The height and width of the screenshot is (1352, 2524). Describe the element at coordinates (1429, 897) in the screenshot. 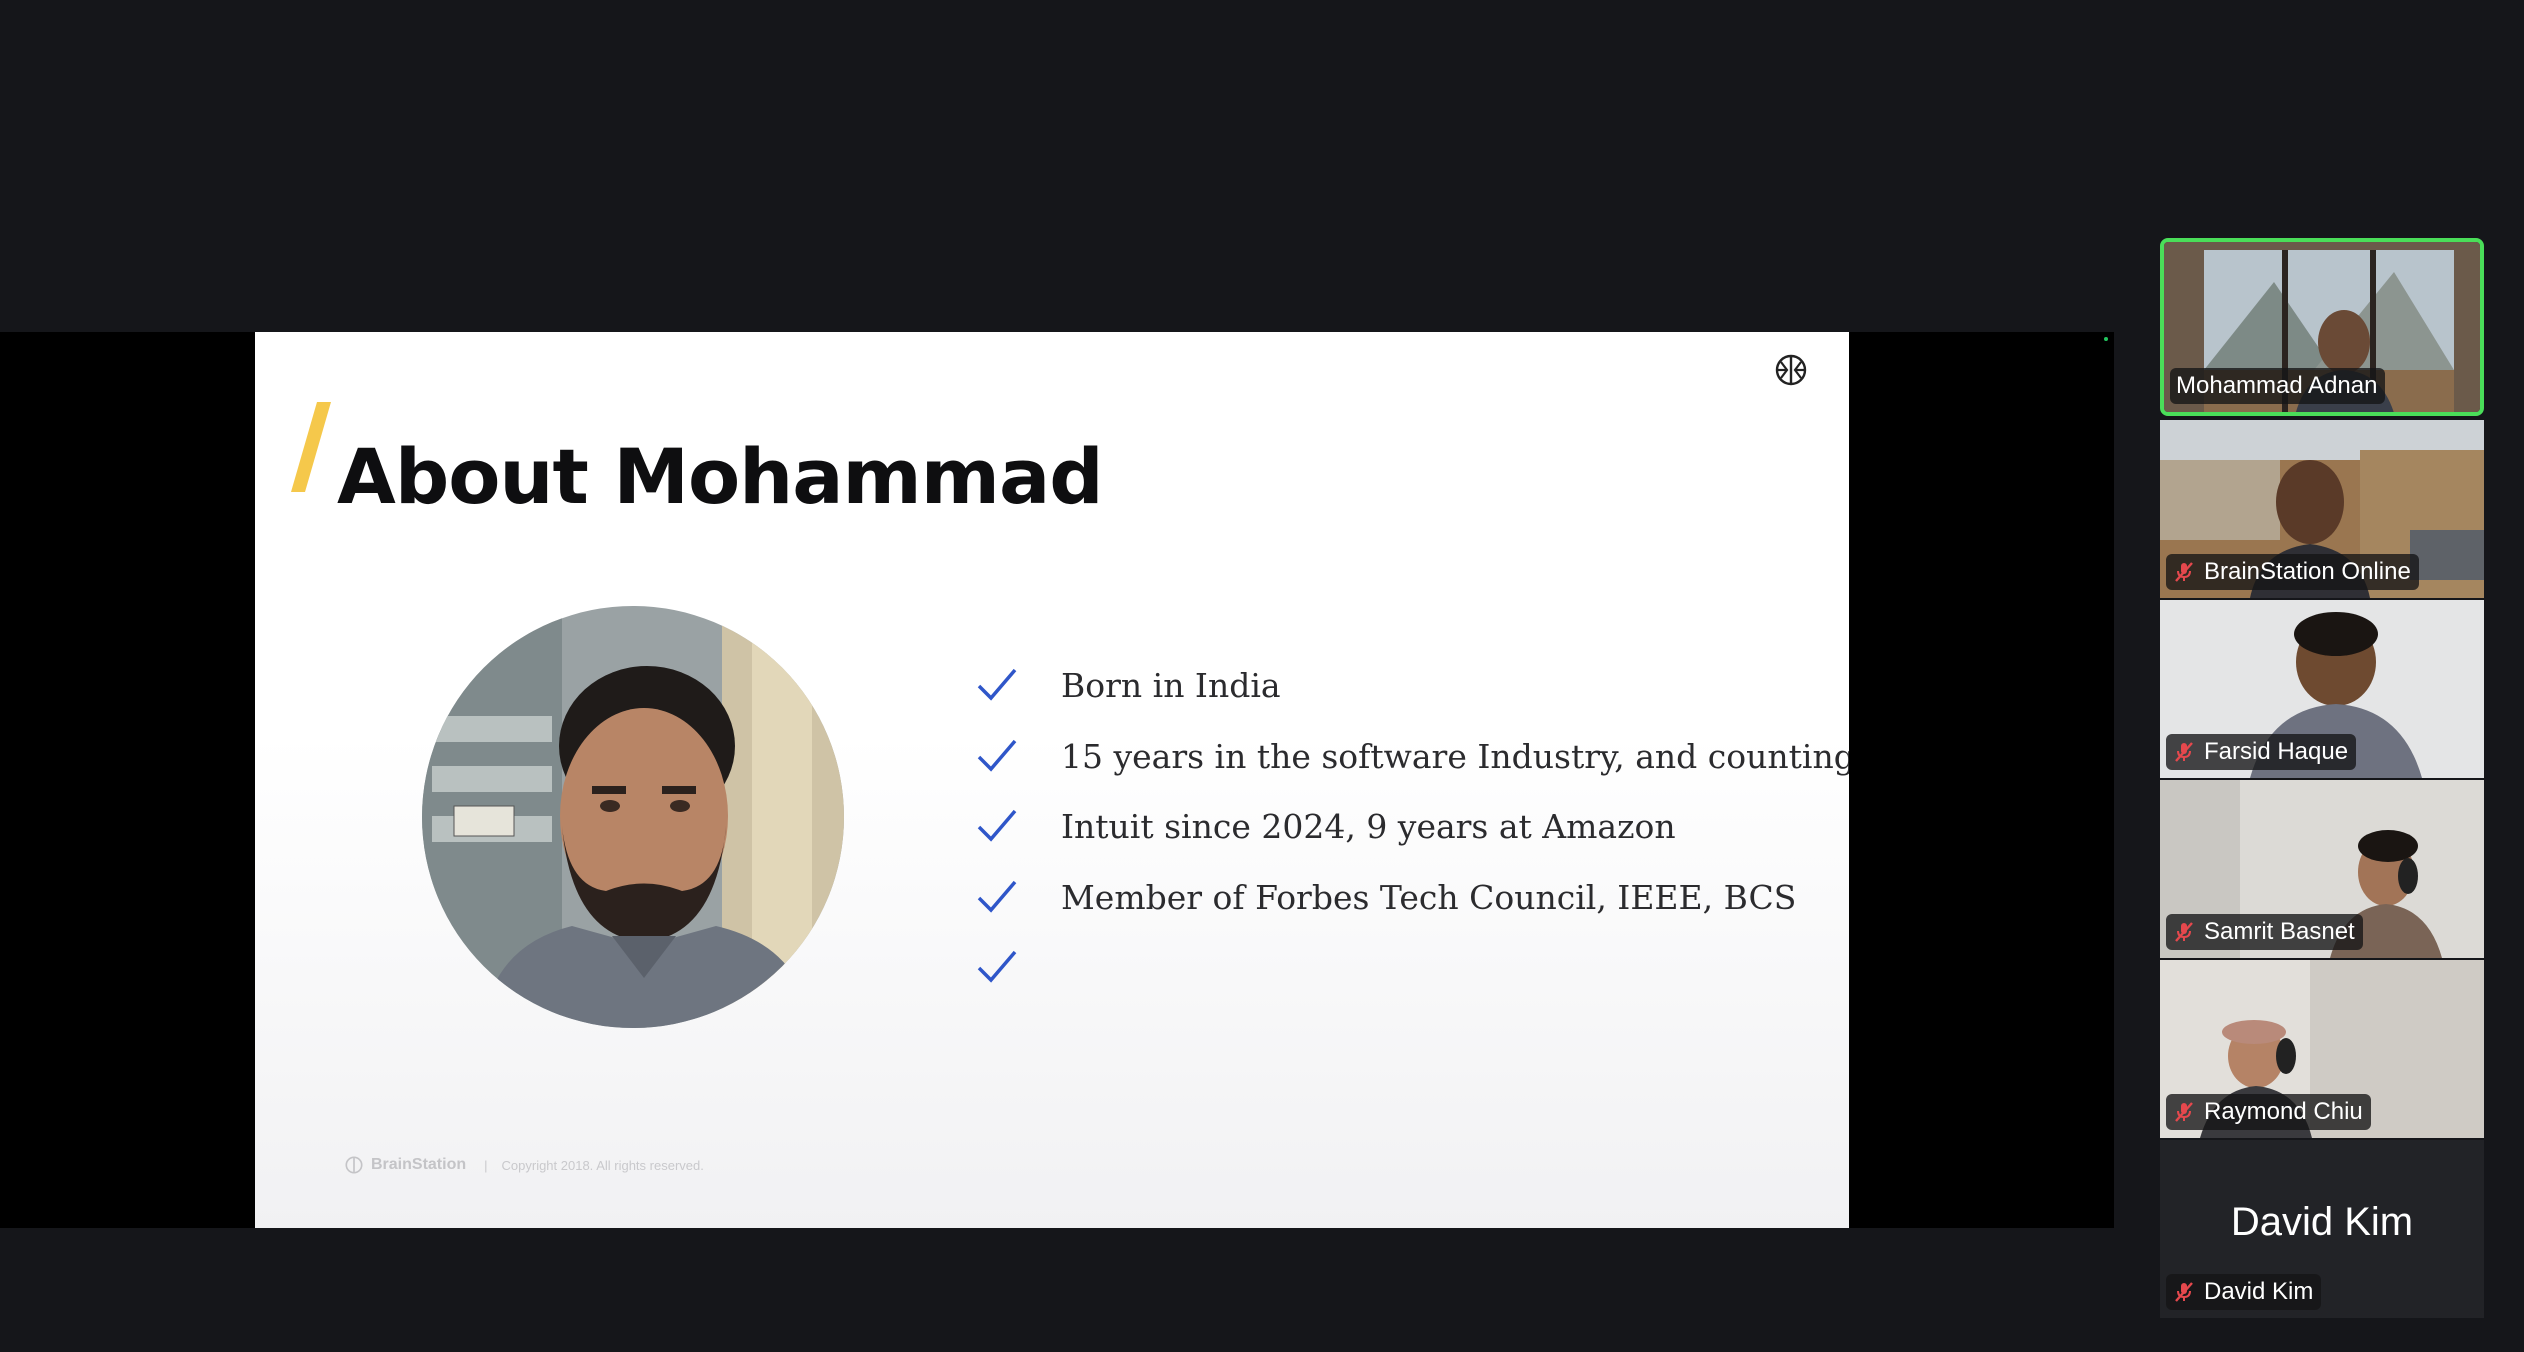

I see `bullet-text: Member of Forbes Tech Council, IEEE, BCS` at that location.